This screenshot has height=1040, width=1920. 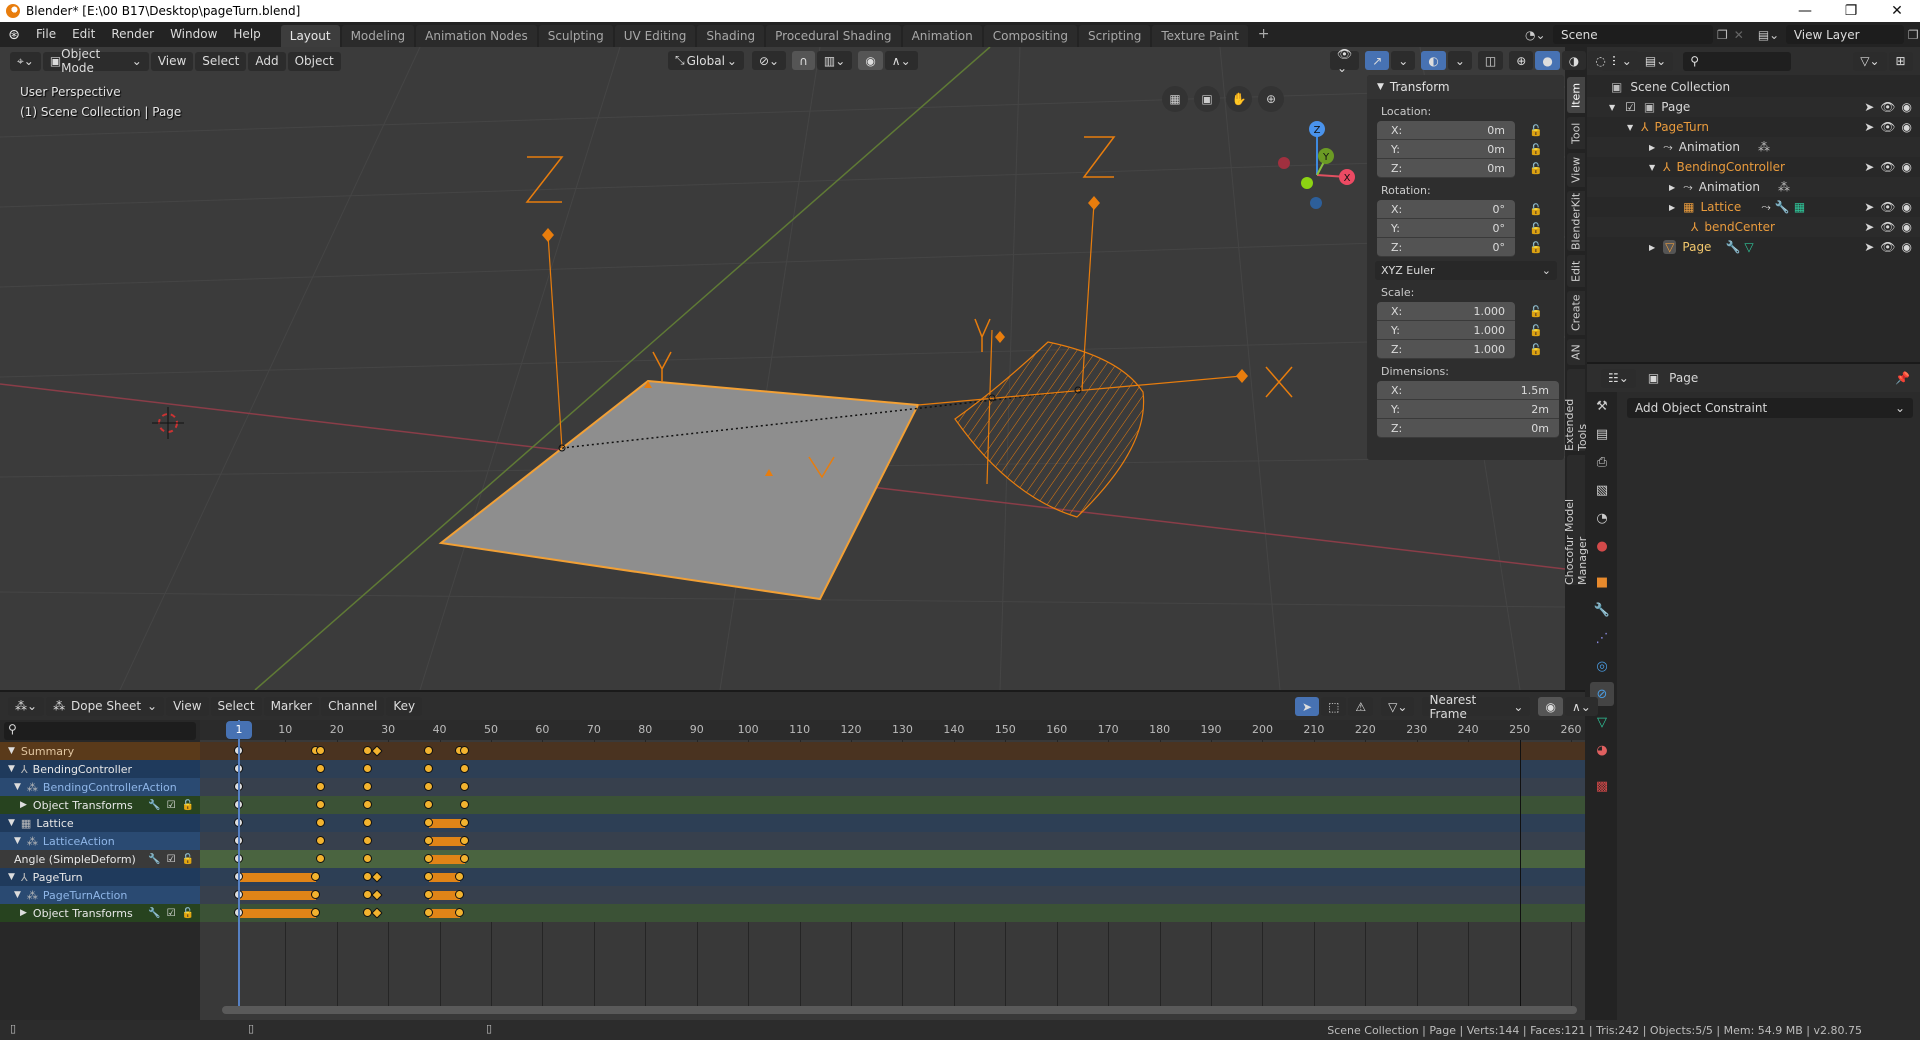 I want to click on show-hidden-toggle: ⬚, so click(x=1334, y=706).